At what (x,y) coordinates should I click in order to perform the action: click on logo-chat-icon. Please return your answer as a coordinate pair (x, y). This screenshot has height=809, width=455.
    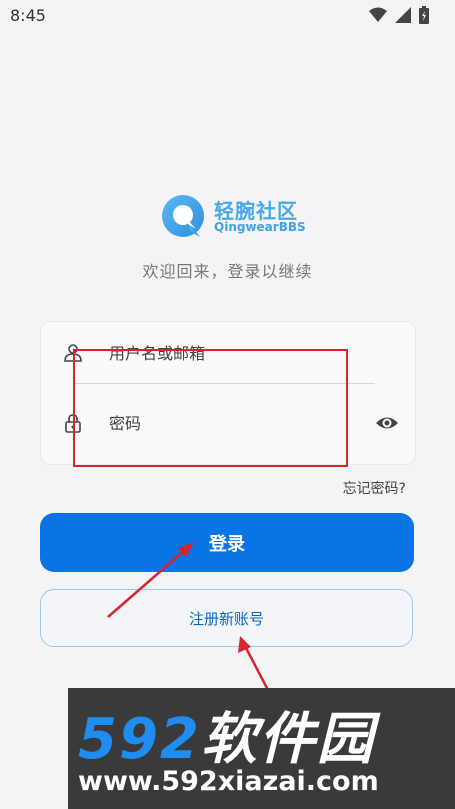
    Looking at the image, I should click on (183, 216).